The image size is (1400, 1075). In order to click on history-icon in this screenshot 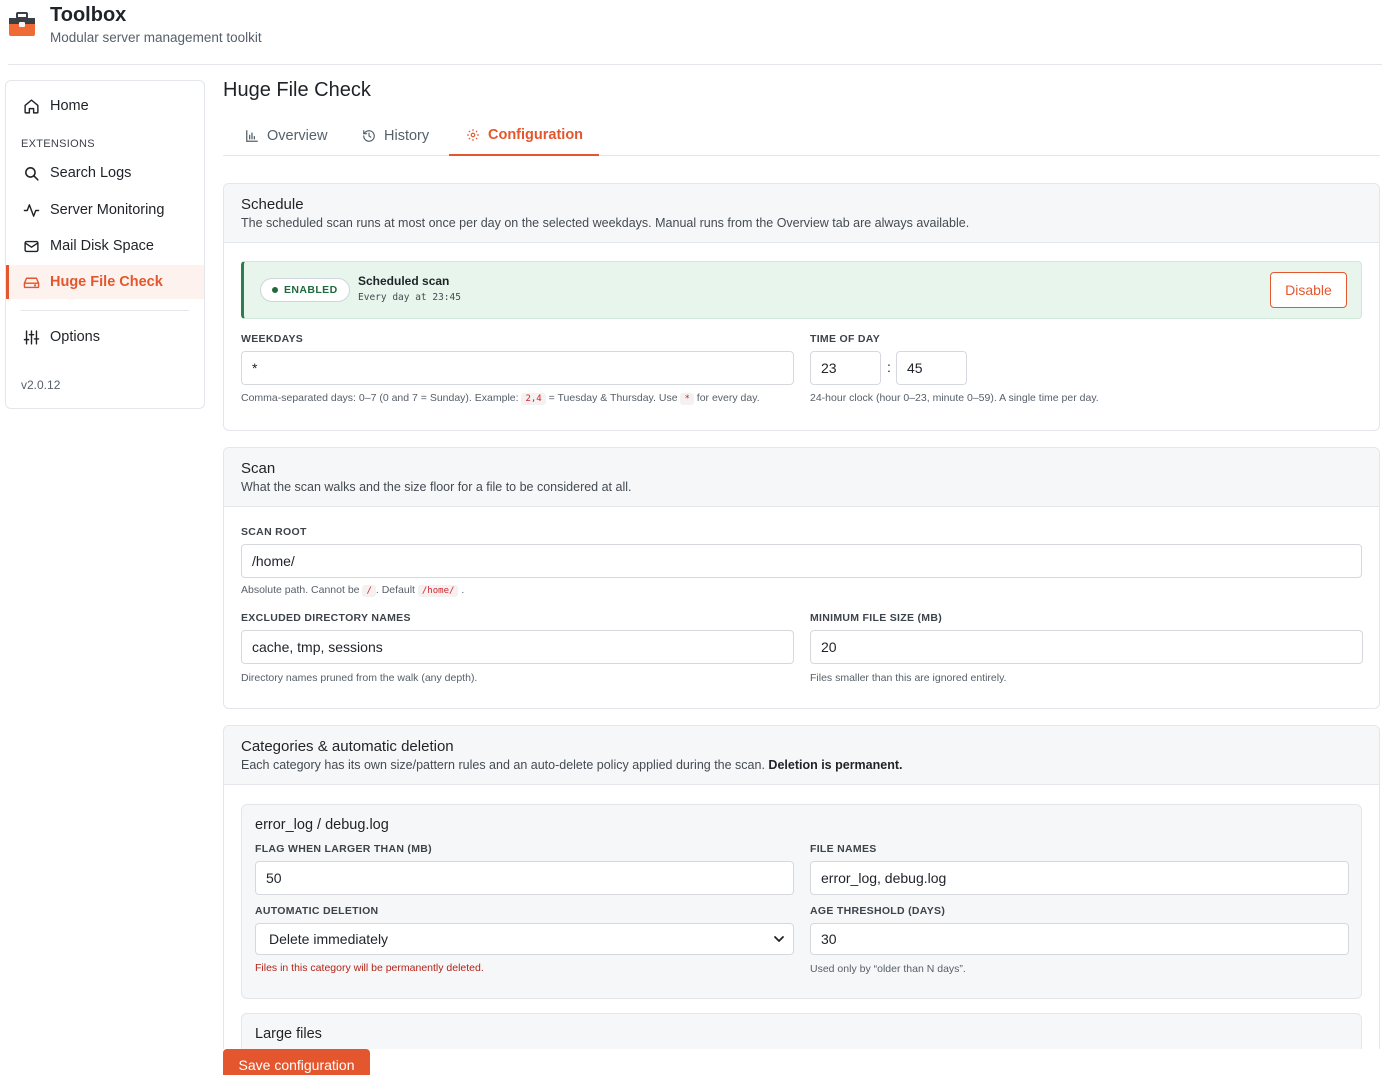, I will do `click(369, 136)`.